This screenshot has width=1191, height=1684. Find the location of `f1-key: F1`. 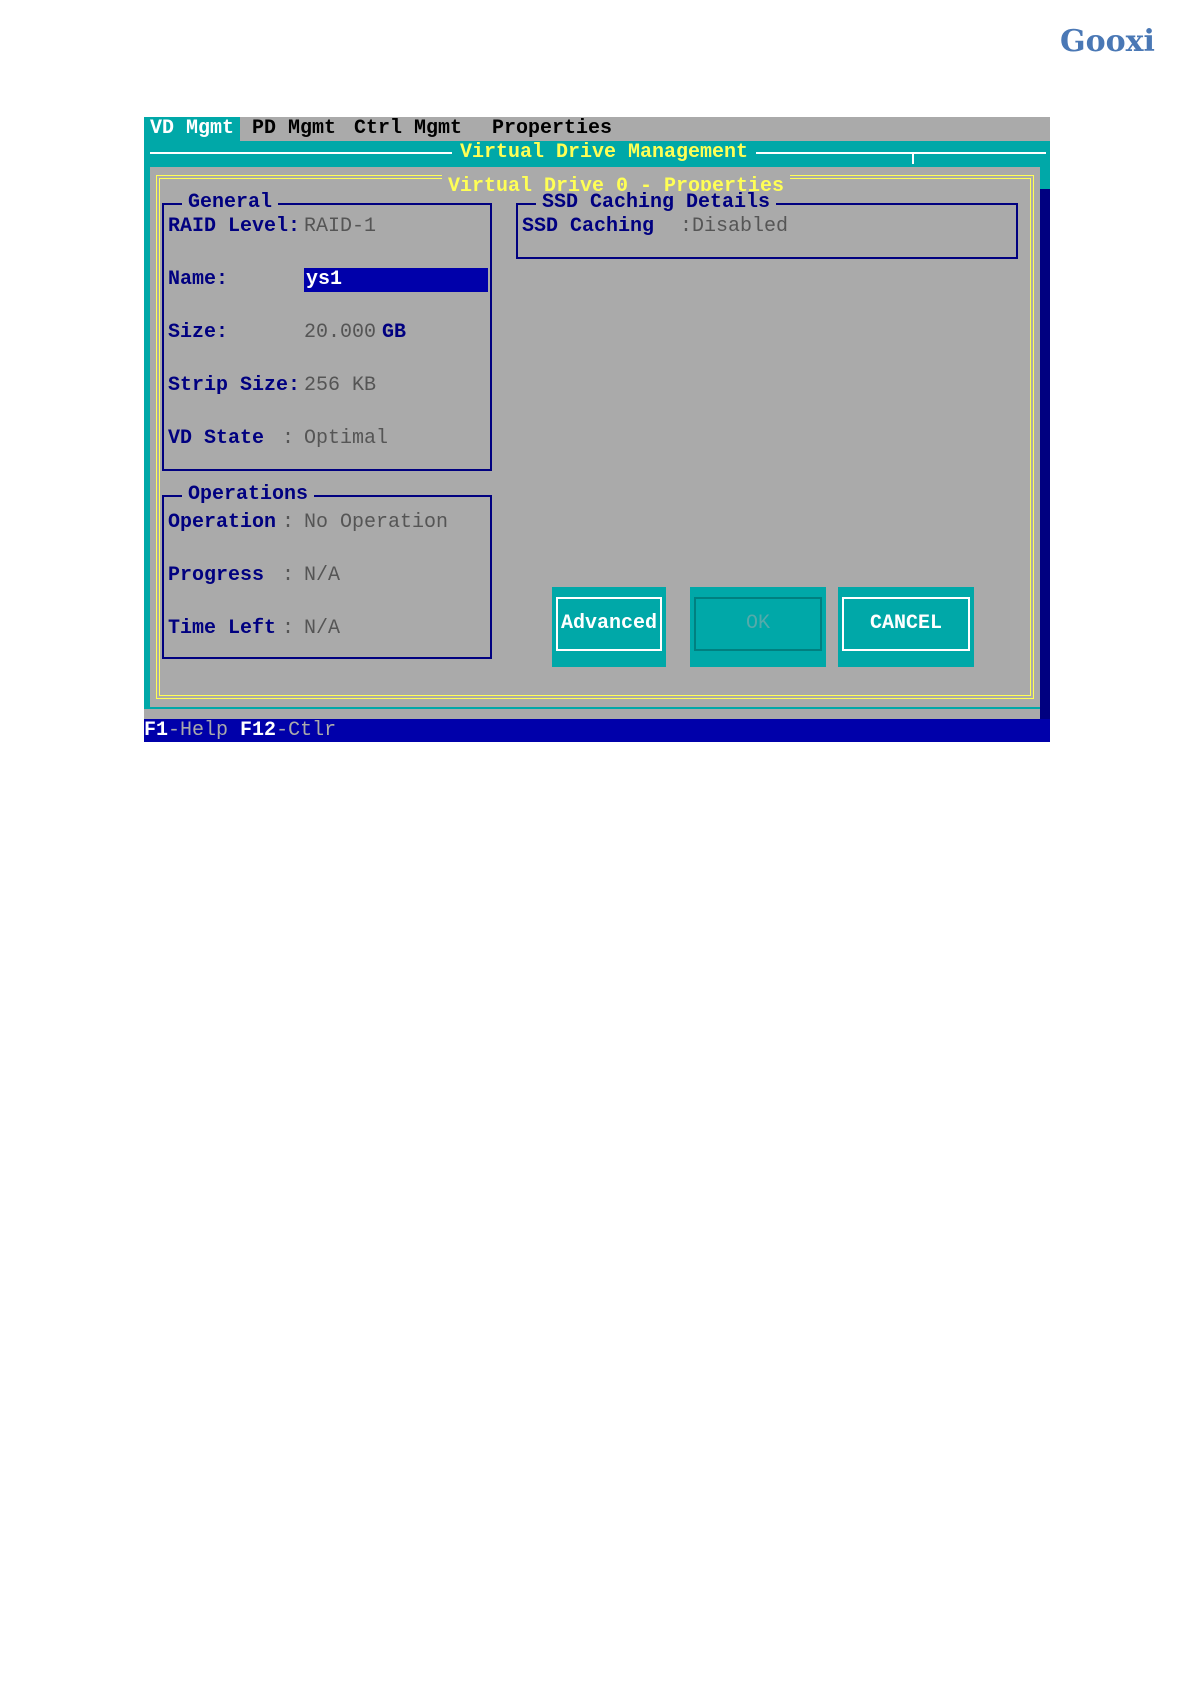

f1-key: F1 is located at coordinates (156, 730).